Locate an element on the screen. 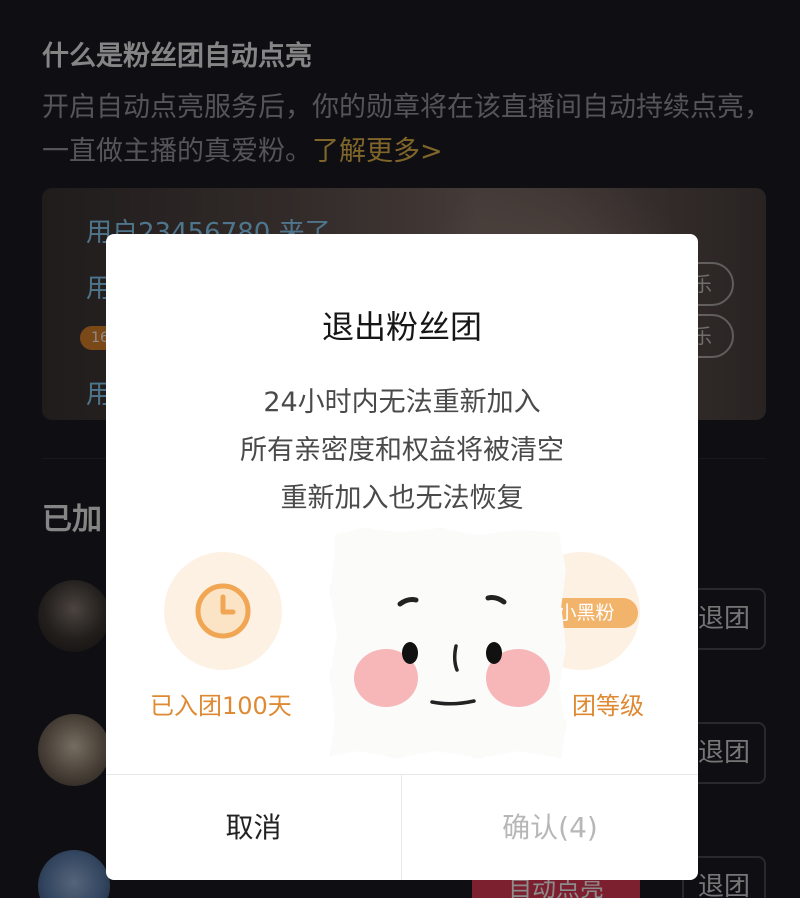 Image resolution: width=800 pixels, height=898 pixels. dialog-warning-line: 重新加入也无法恢复 is located at coordinates (402, 498).